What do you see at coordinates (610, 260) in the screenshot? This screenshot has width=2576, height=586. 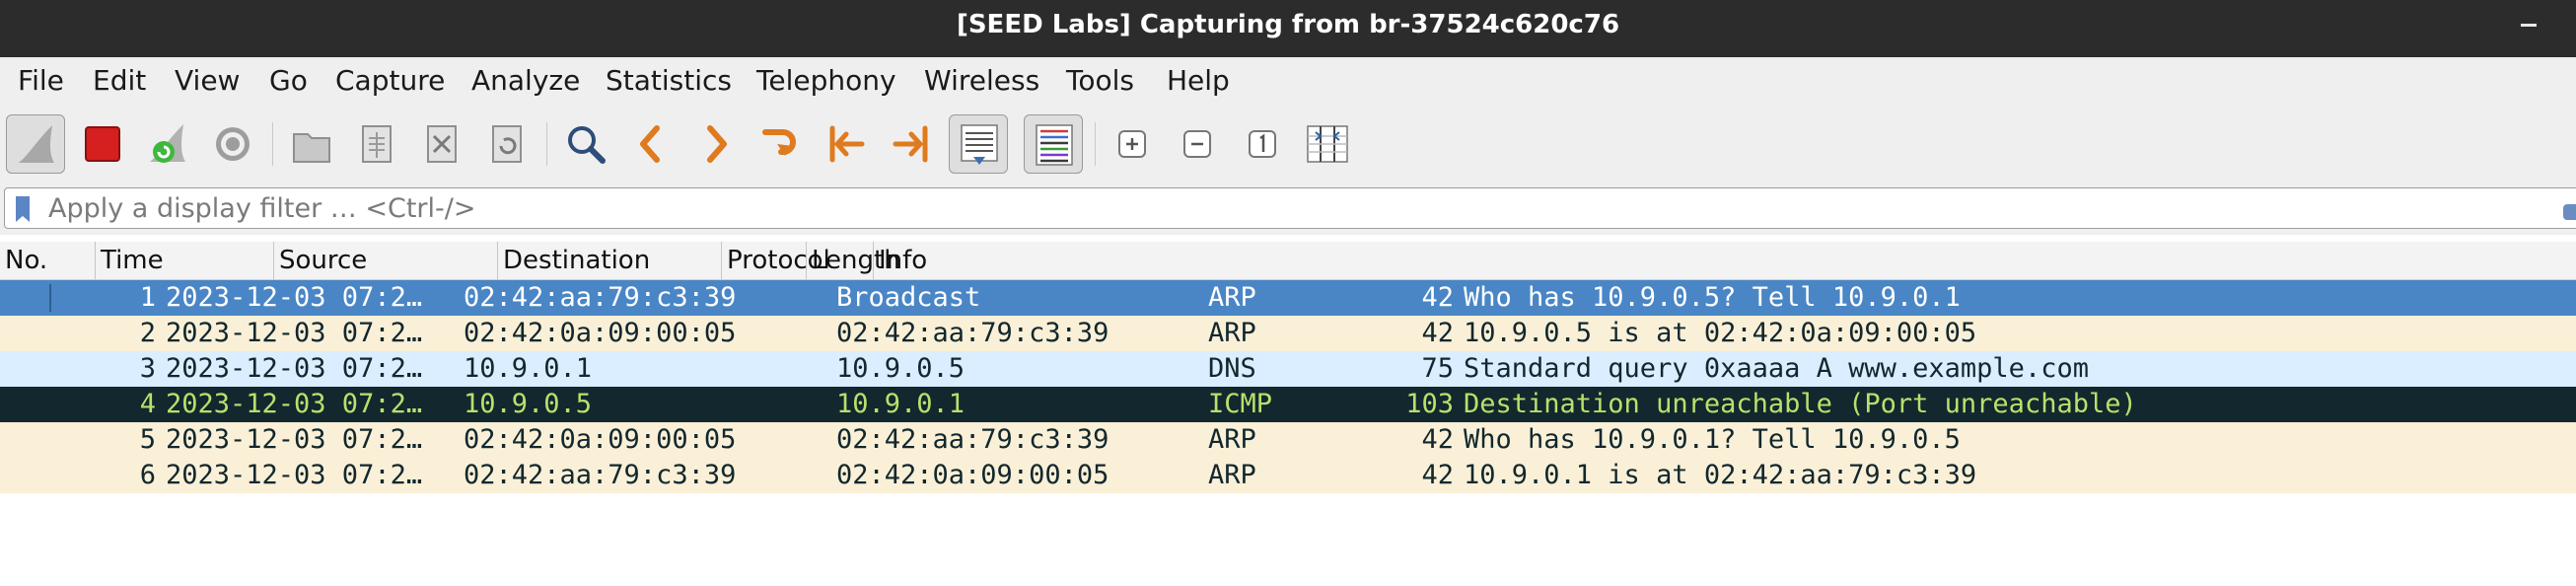 I see `column-header-destination: Destination` at bounding box center [610, 260].